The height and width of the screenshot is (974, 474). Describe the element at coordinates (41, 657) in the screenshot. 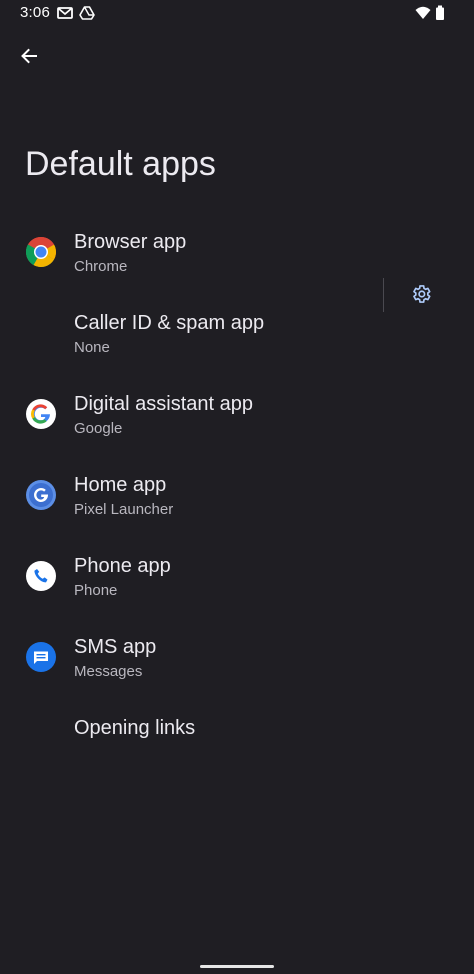

I see `messages-icon` at that location.